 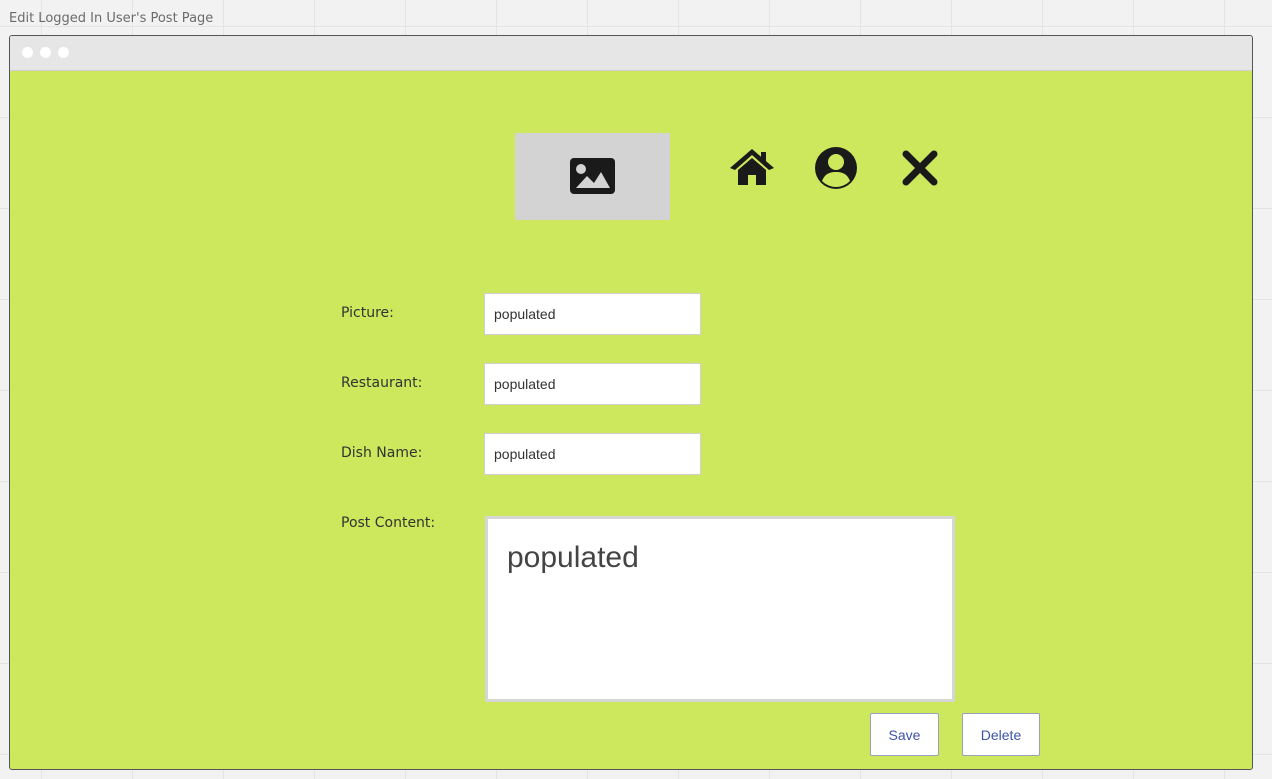 I want to click on image-icon, so click(x=592, y=176).